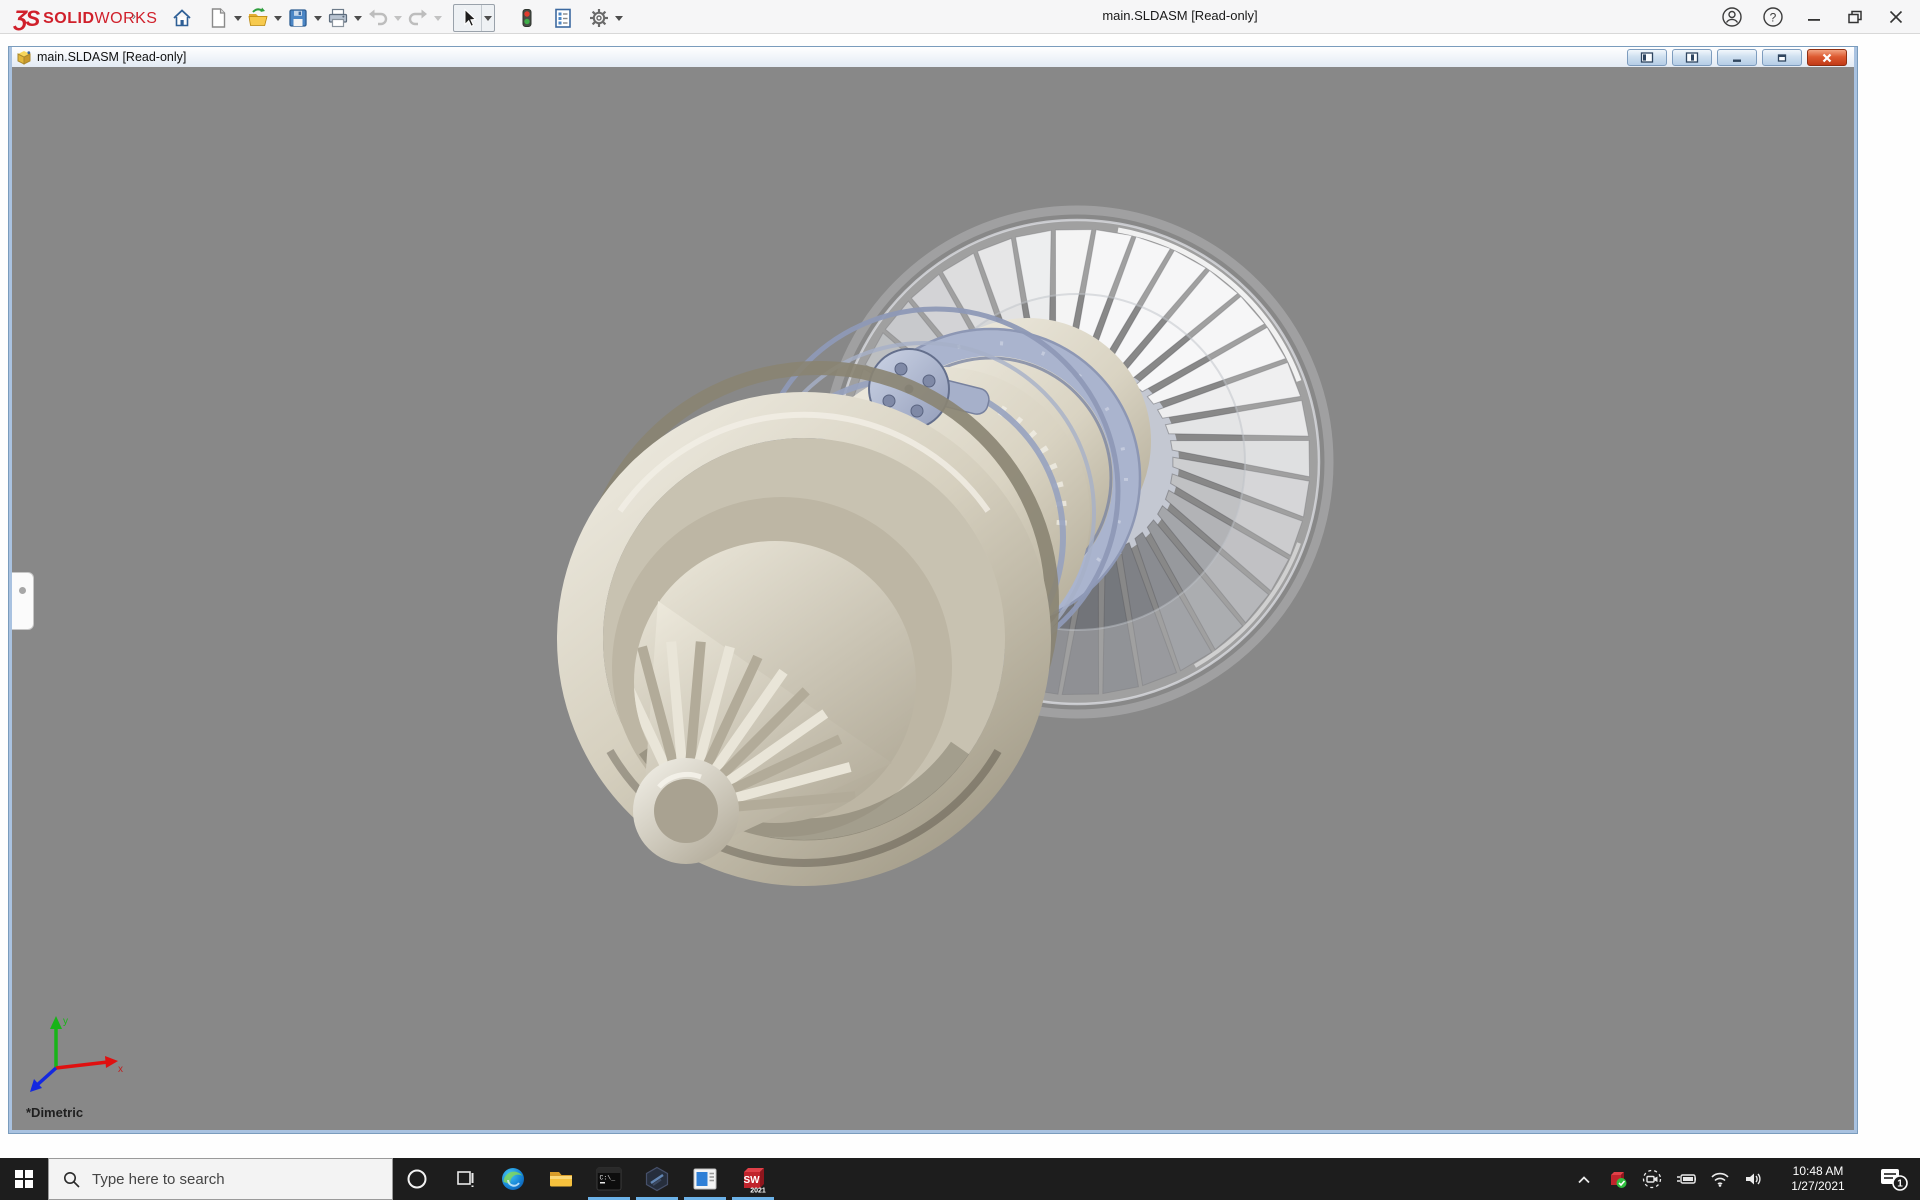 The width and height of the screenshot is (1920, 1200). I want to click on taskbar-app-command-prompt: C:\_, so click(609, 1179).